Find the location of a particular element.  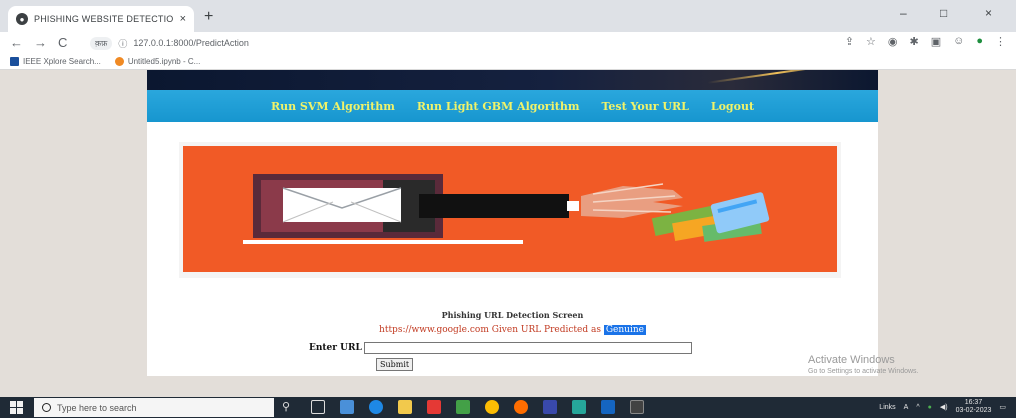

task-view-icon is located at coordinates (318, 407).